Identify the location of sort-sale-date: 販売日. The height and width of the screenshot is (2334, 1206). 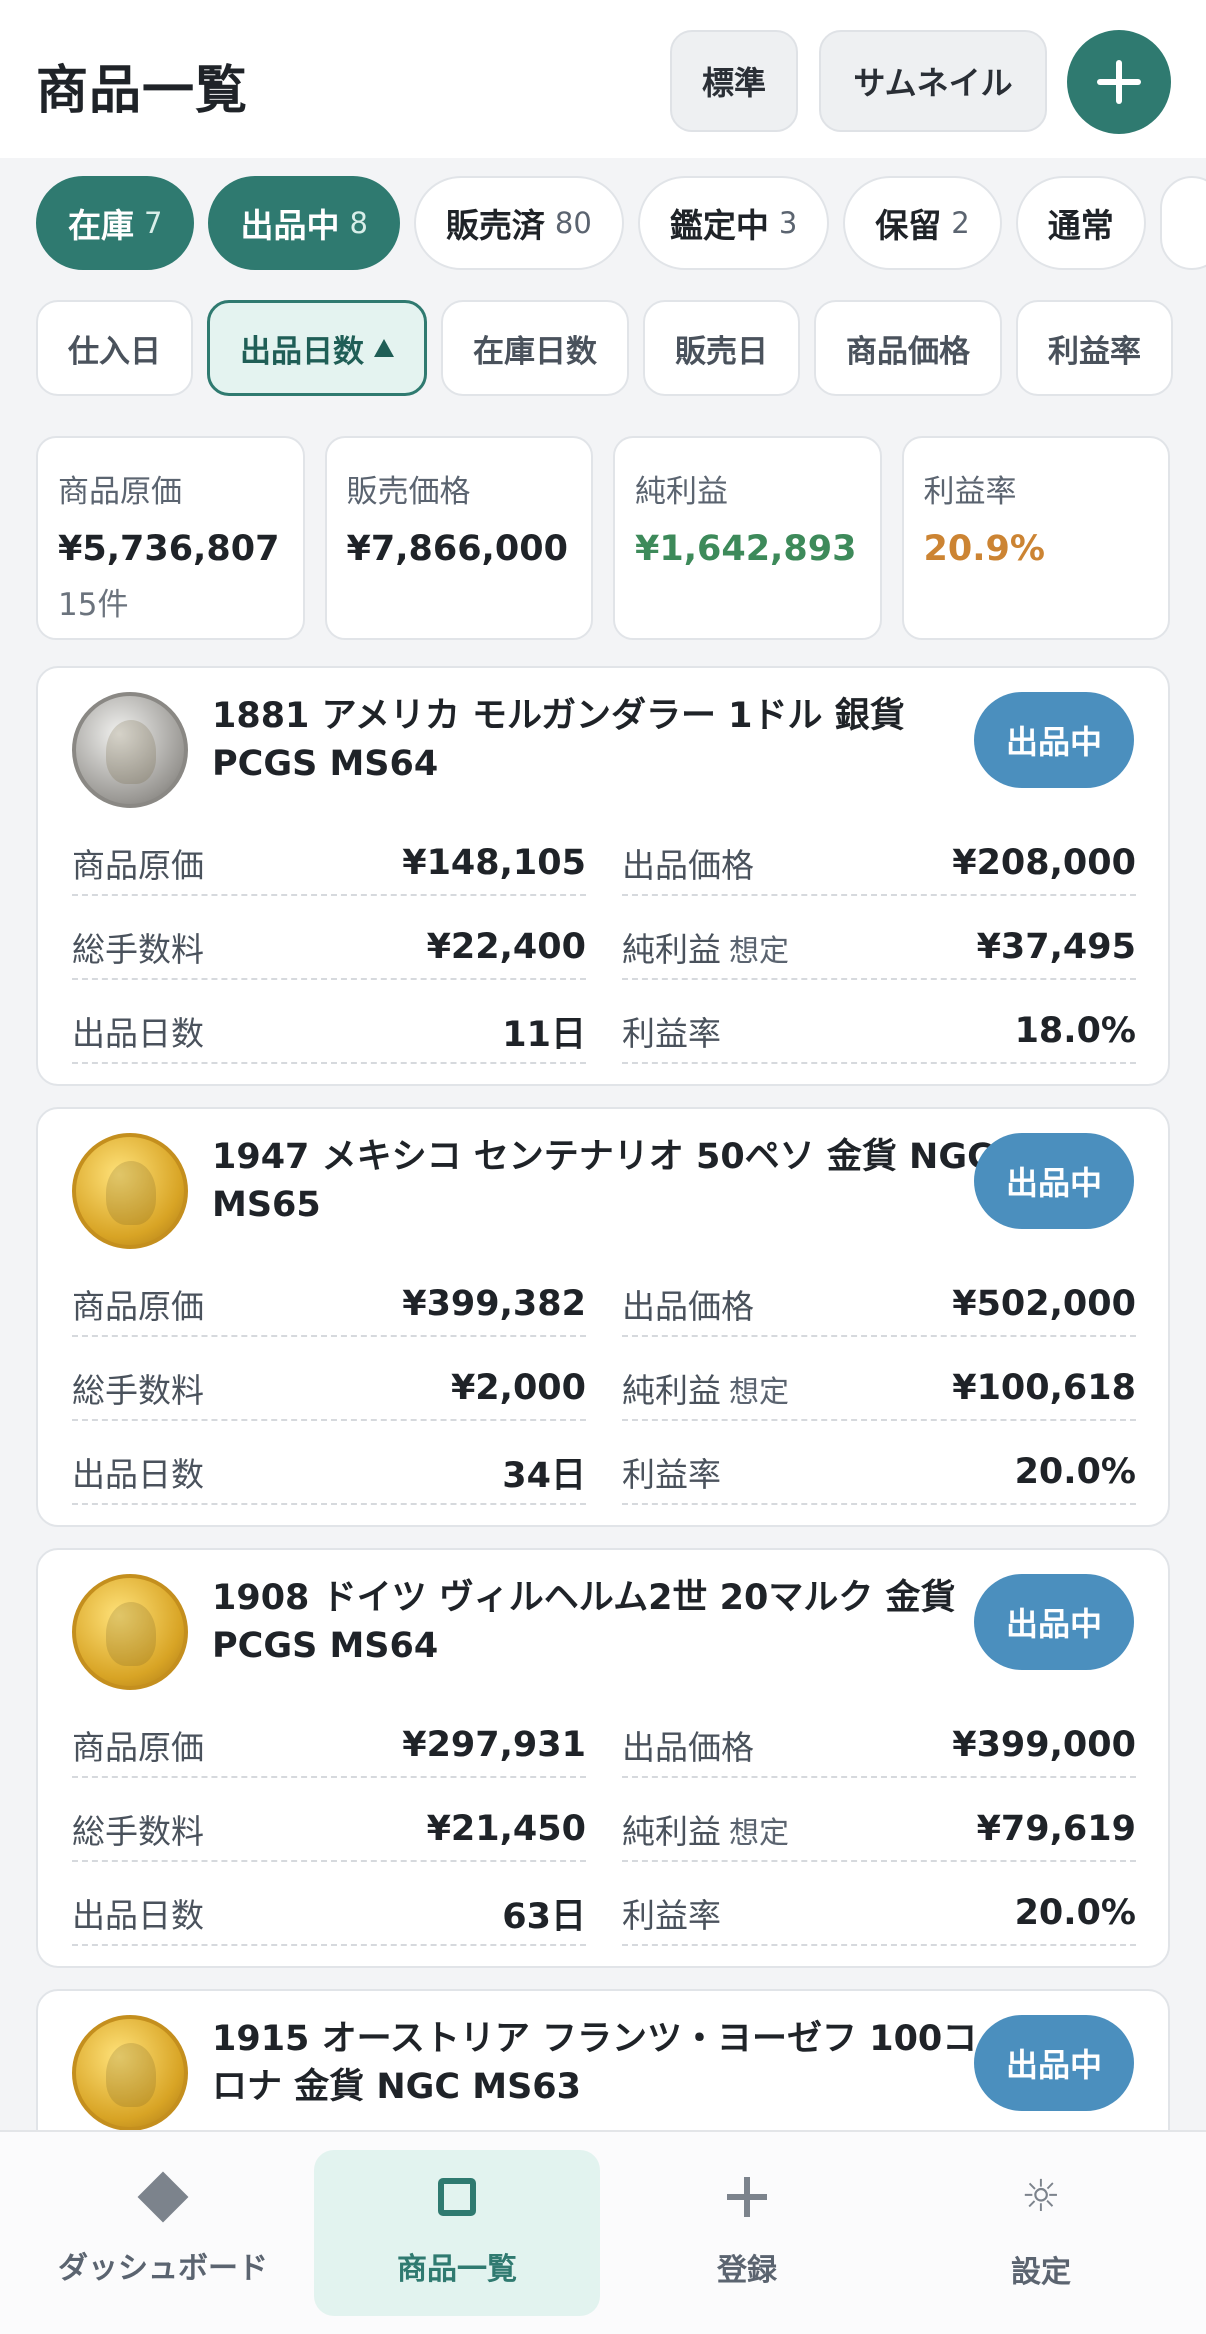
(721, 348).